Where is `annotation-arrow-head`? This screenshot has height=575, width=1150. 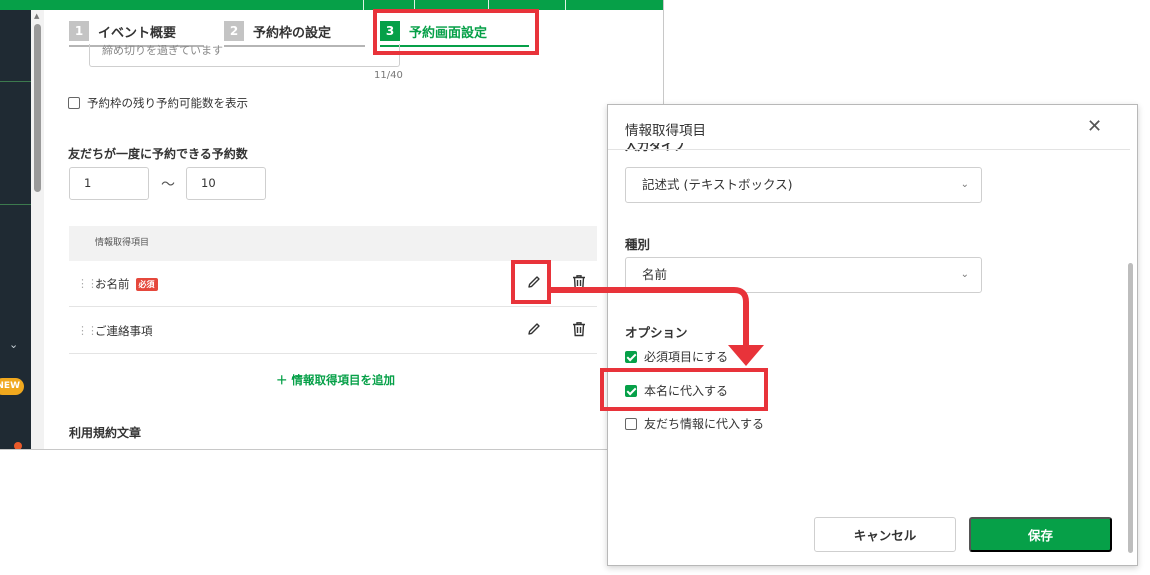
annotation-arrow-head is located at coordinates (746, 355).